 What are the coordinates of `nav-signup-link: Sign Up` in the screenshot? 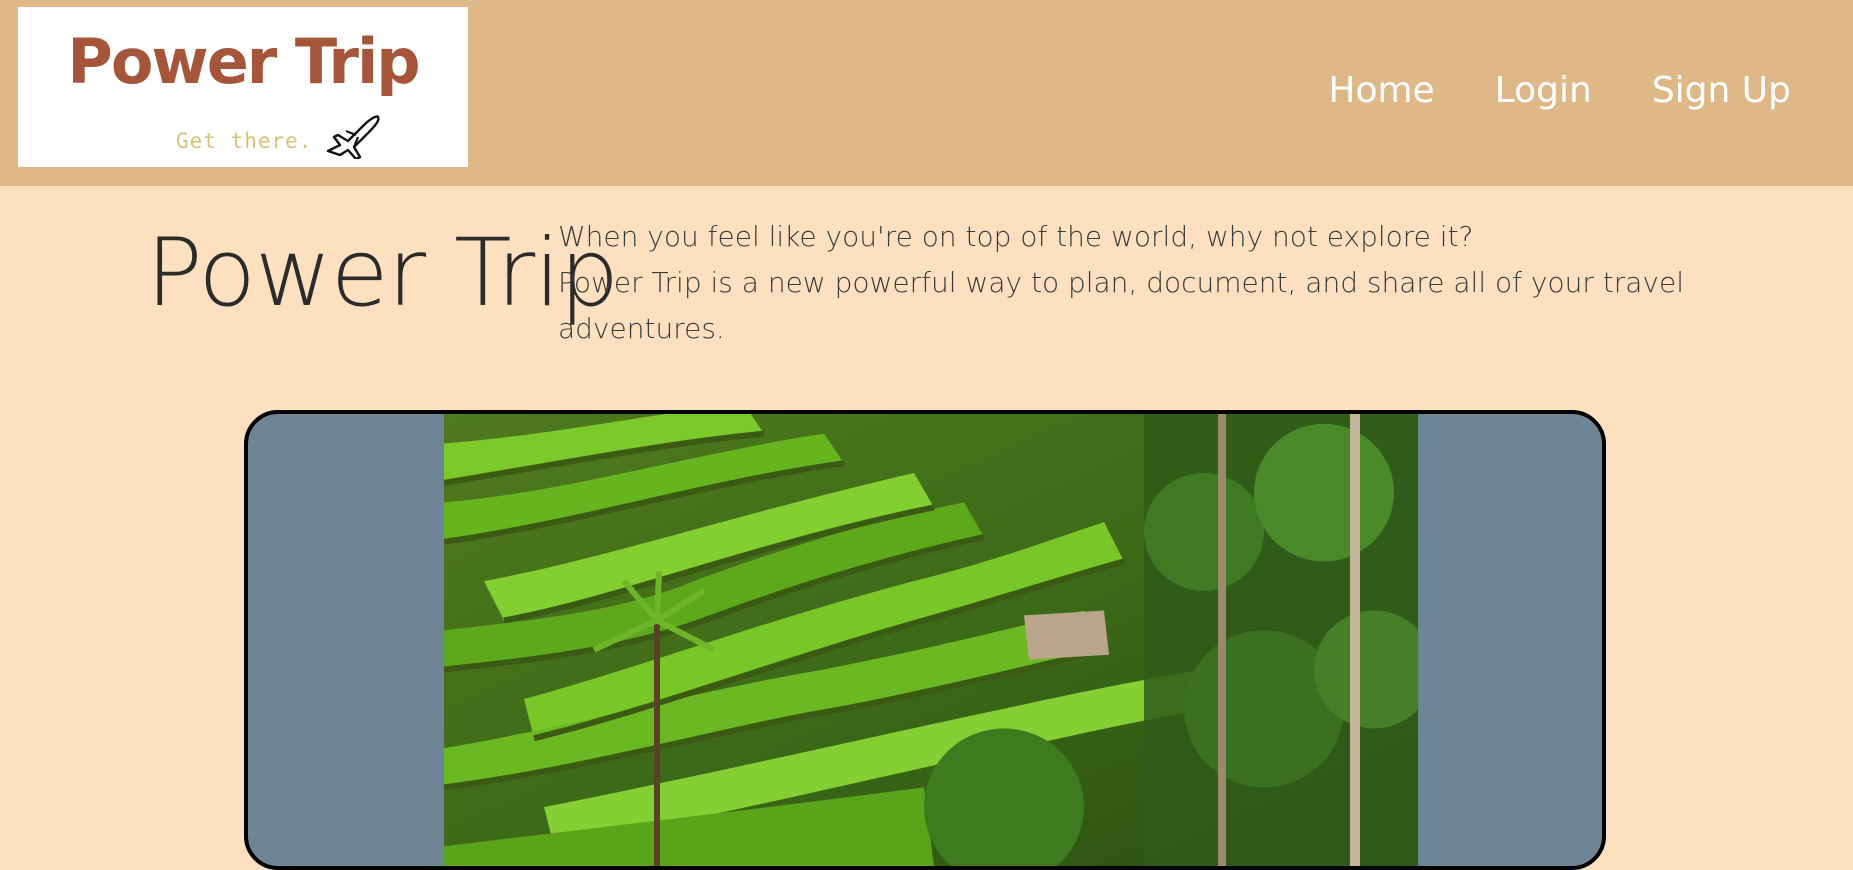 It's located at (1721, 90).